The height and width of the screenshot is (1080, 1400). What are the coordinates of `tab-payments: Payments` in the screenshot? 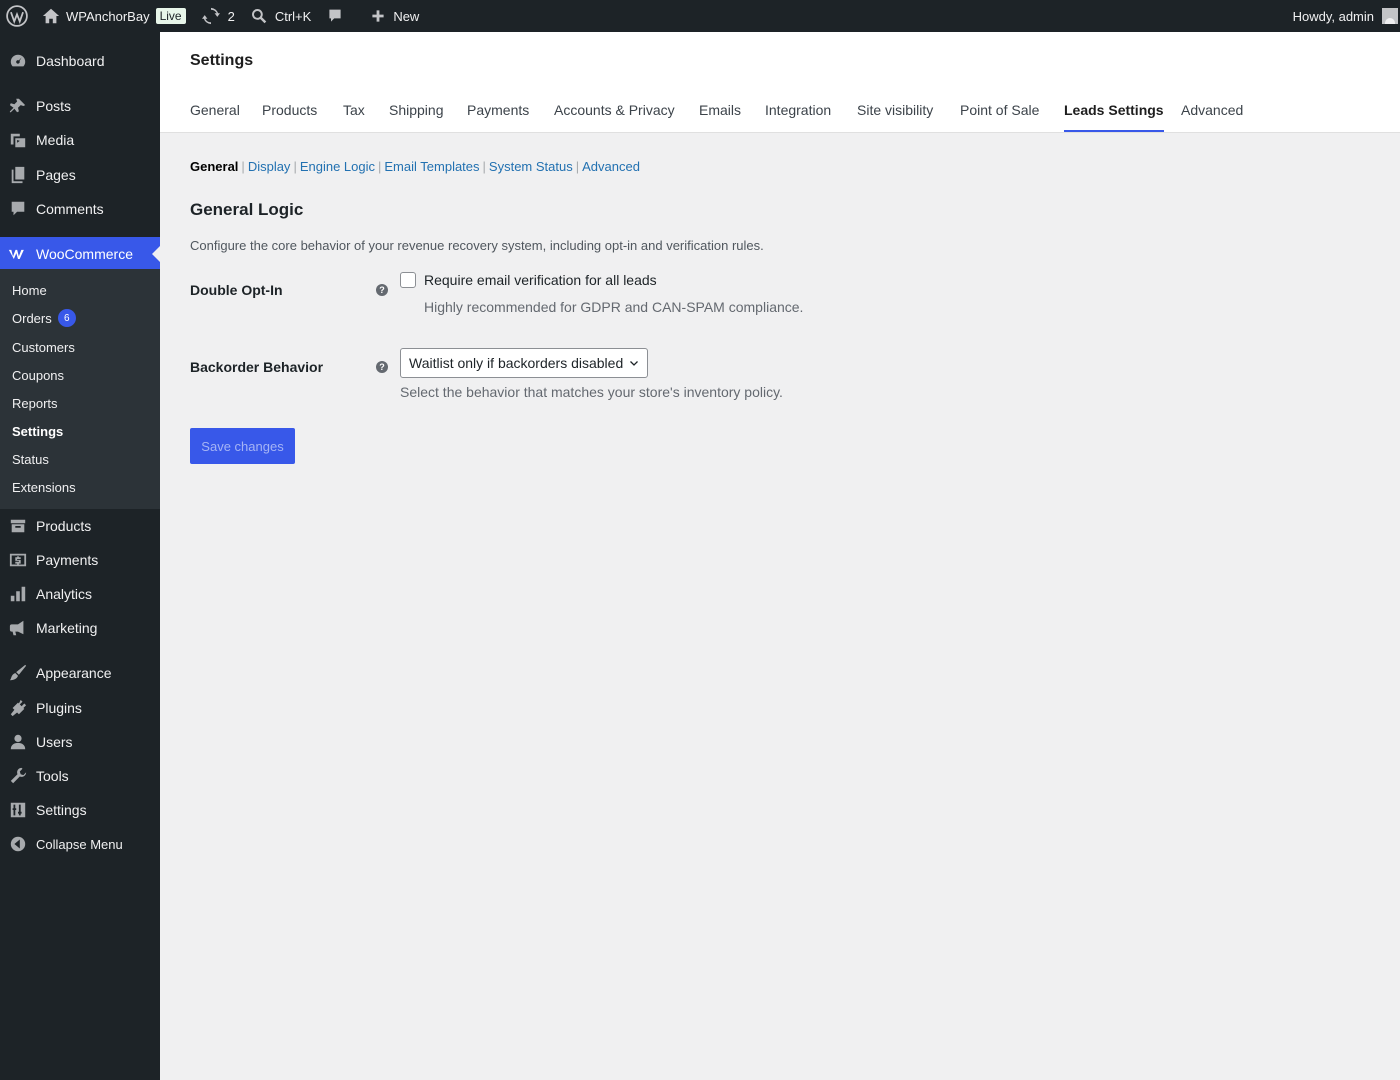 It's located at (498, 117).